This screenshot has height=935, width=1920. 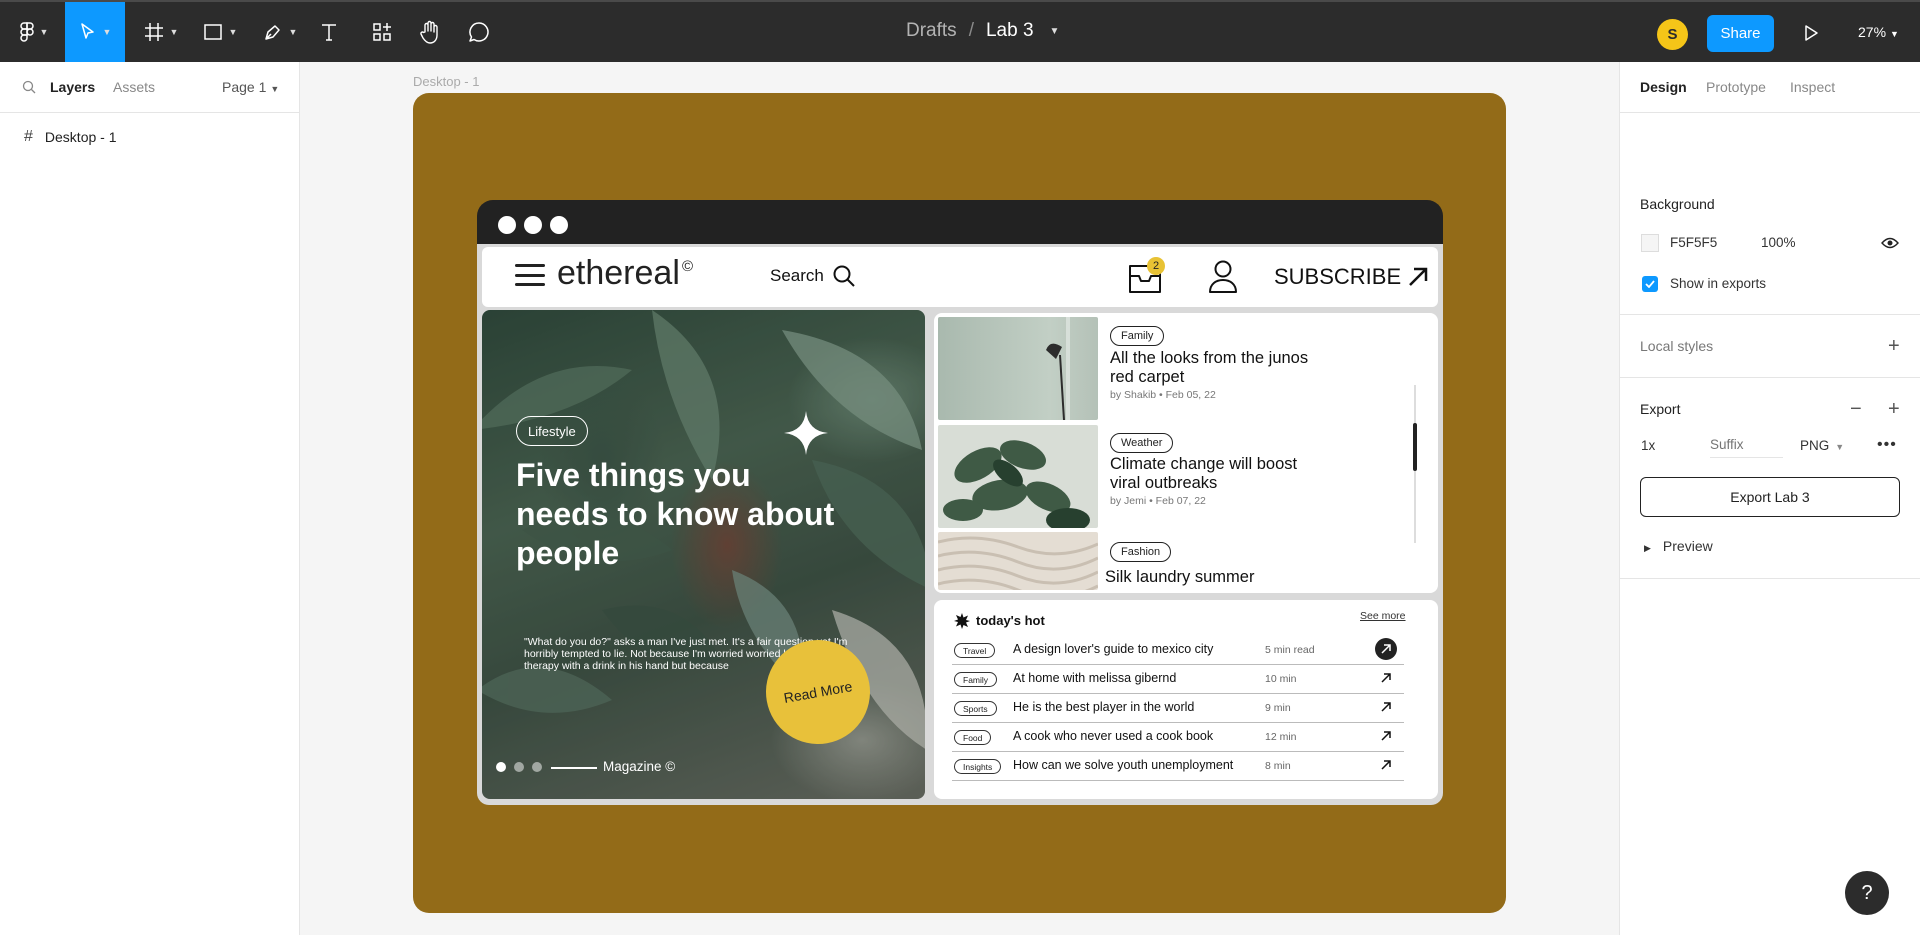 I want to click on layers-panel: Layers Assets Page 1 ▼ # Desktop - 1, so click(x=150, y=498).